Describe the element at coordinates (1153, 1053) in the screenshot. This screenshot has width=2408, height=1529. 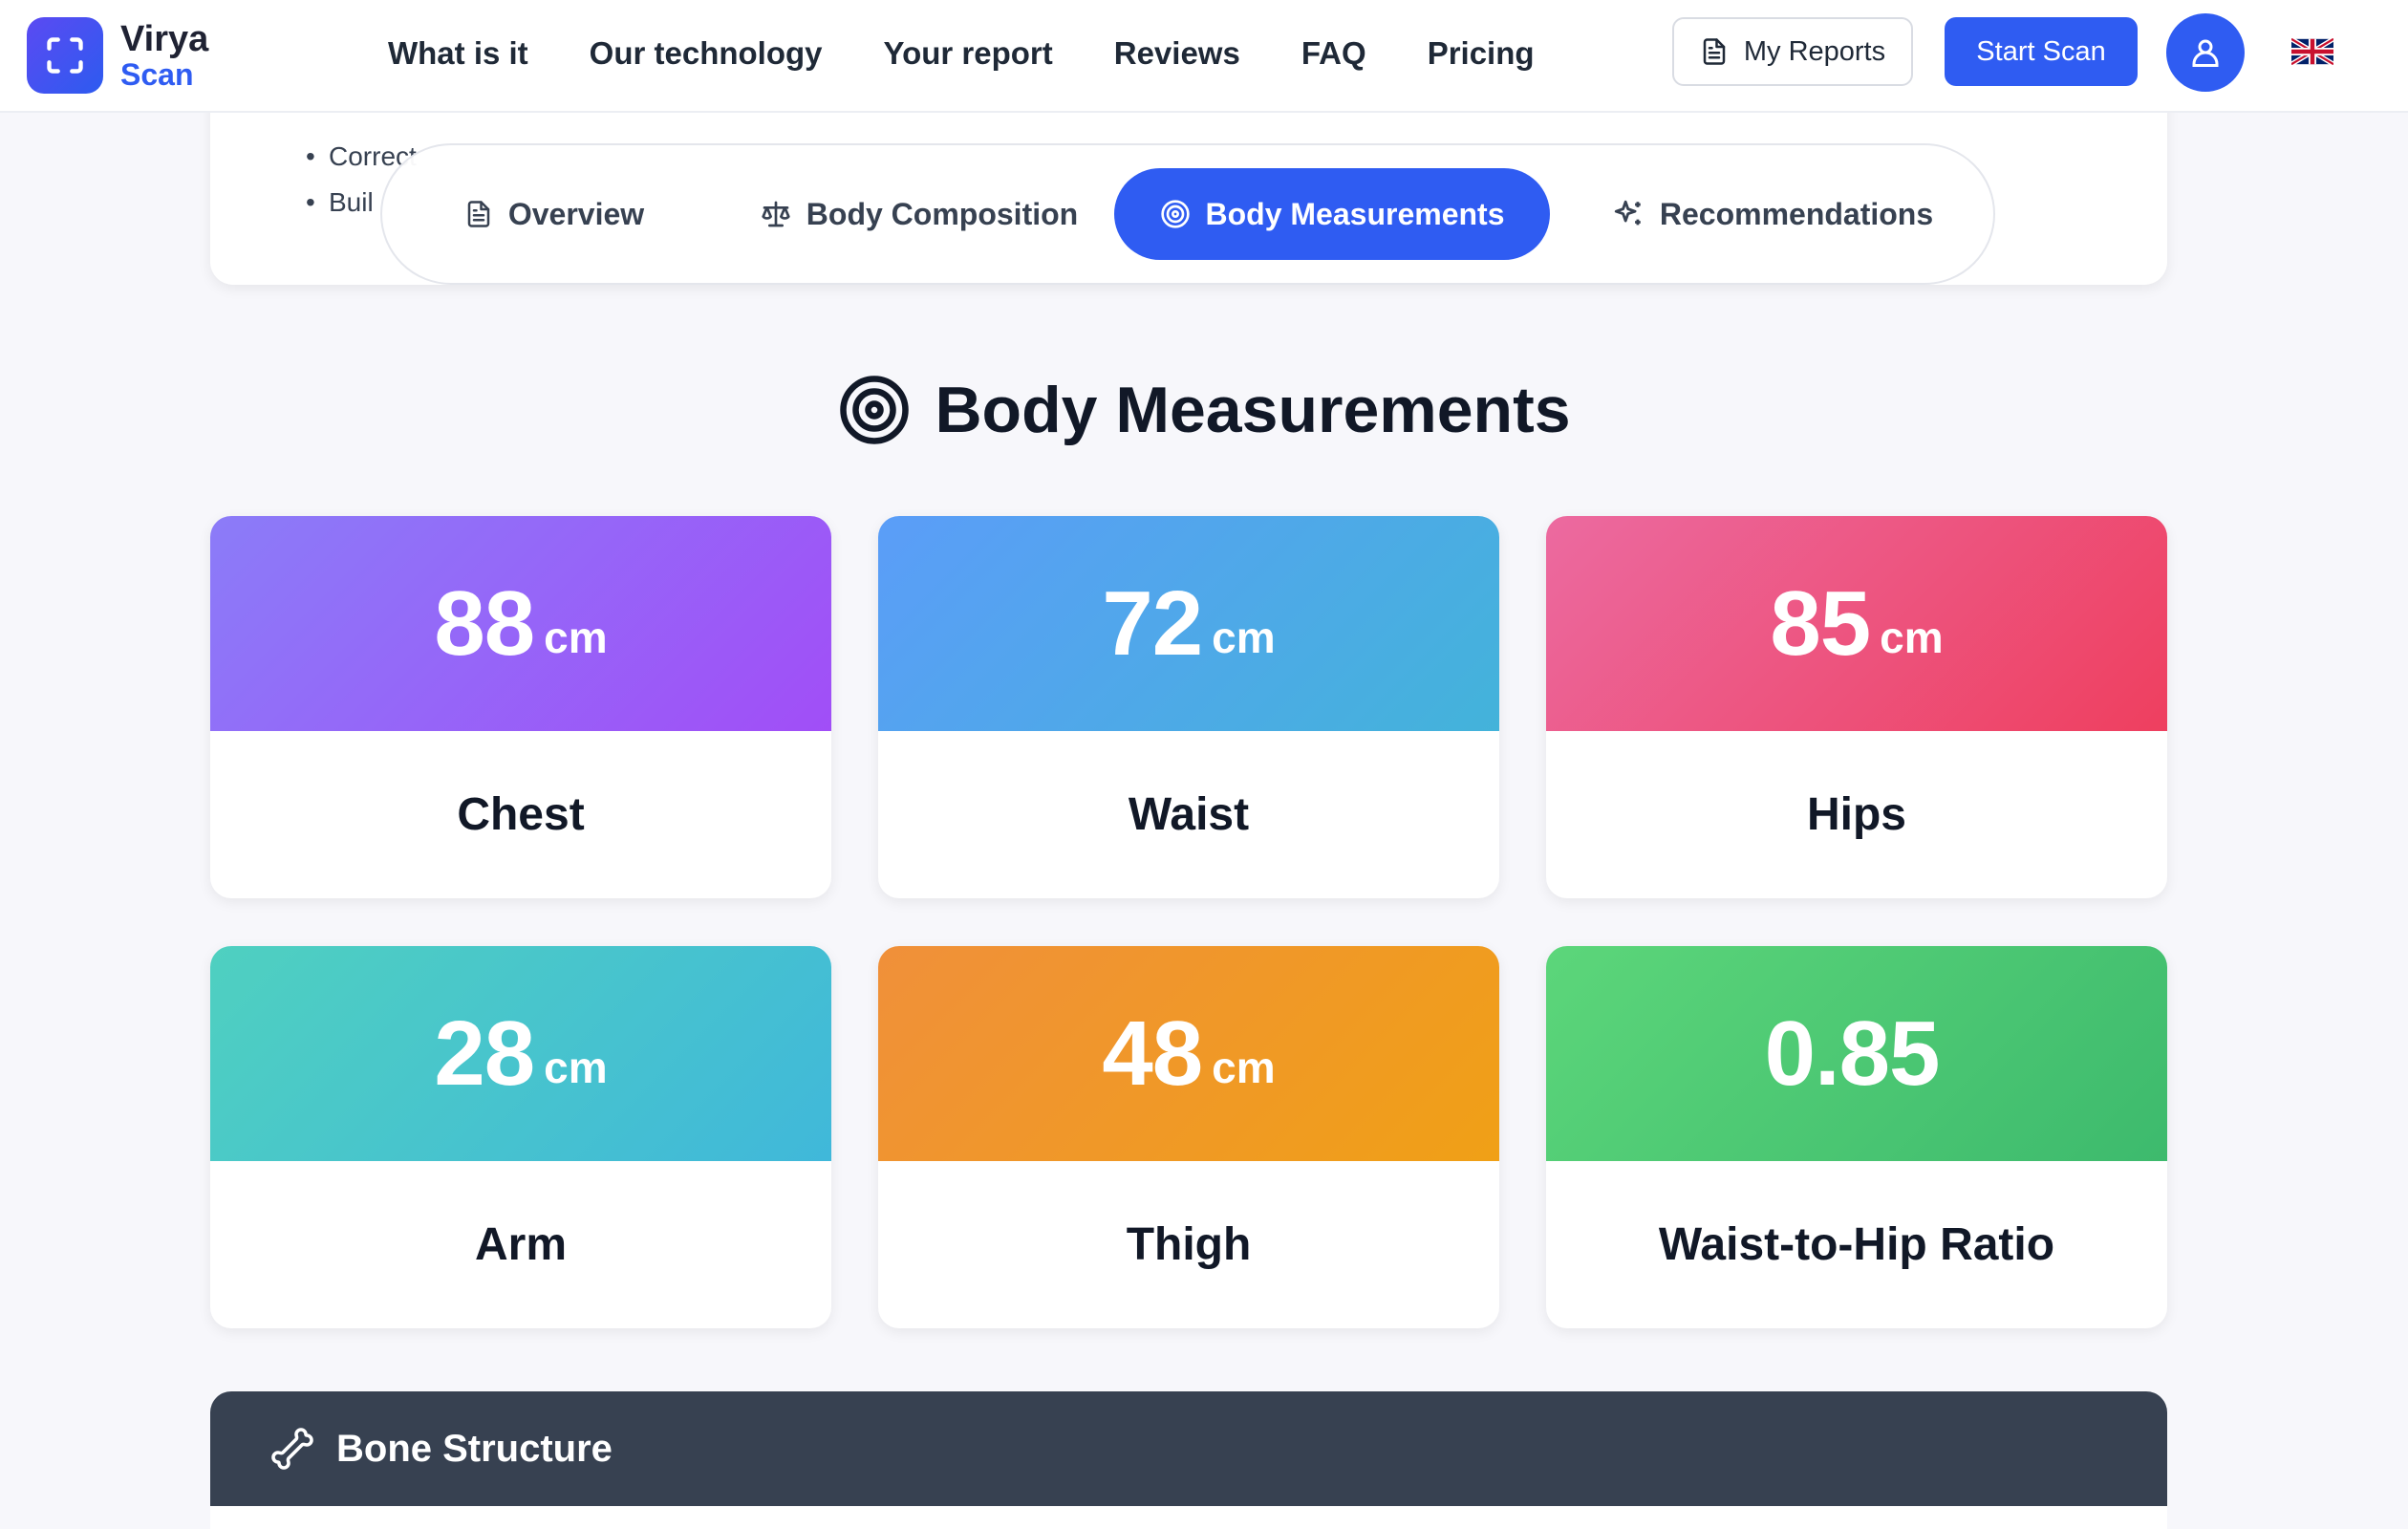
I see `measurement-value: 48` at that location.